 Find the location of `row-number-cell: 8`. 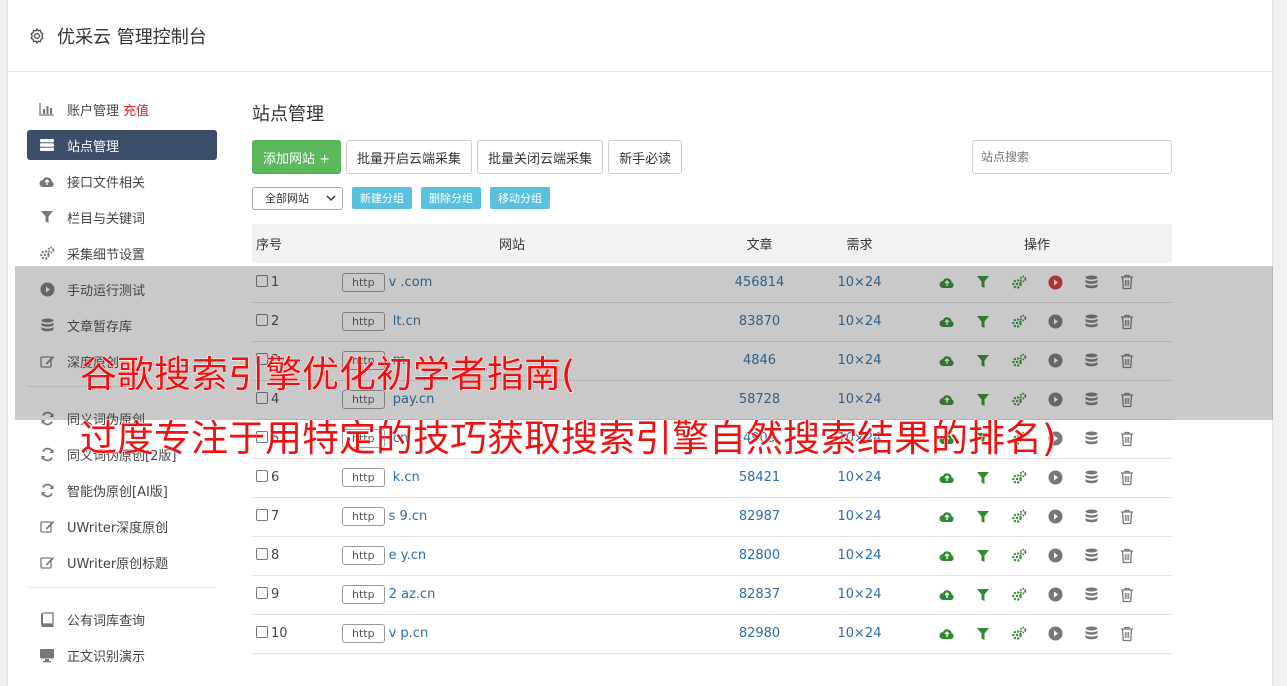

row-number-cell: 8 is located at coordinates (287, 555).